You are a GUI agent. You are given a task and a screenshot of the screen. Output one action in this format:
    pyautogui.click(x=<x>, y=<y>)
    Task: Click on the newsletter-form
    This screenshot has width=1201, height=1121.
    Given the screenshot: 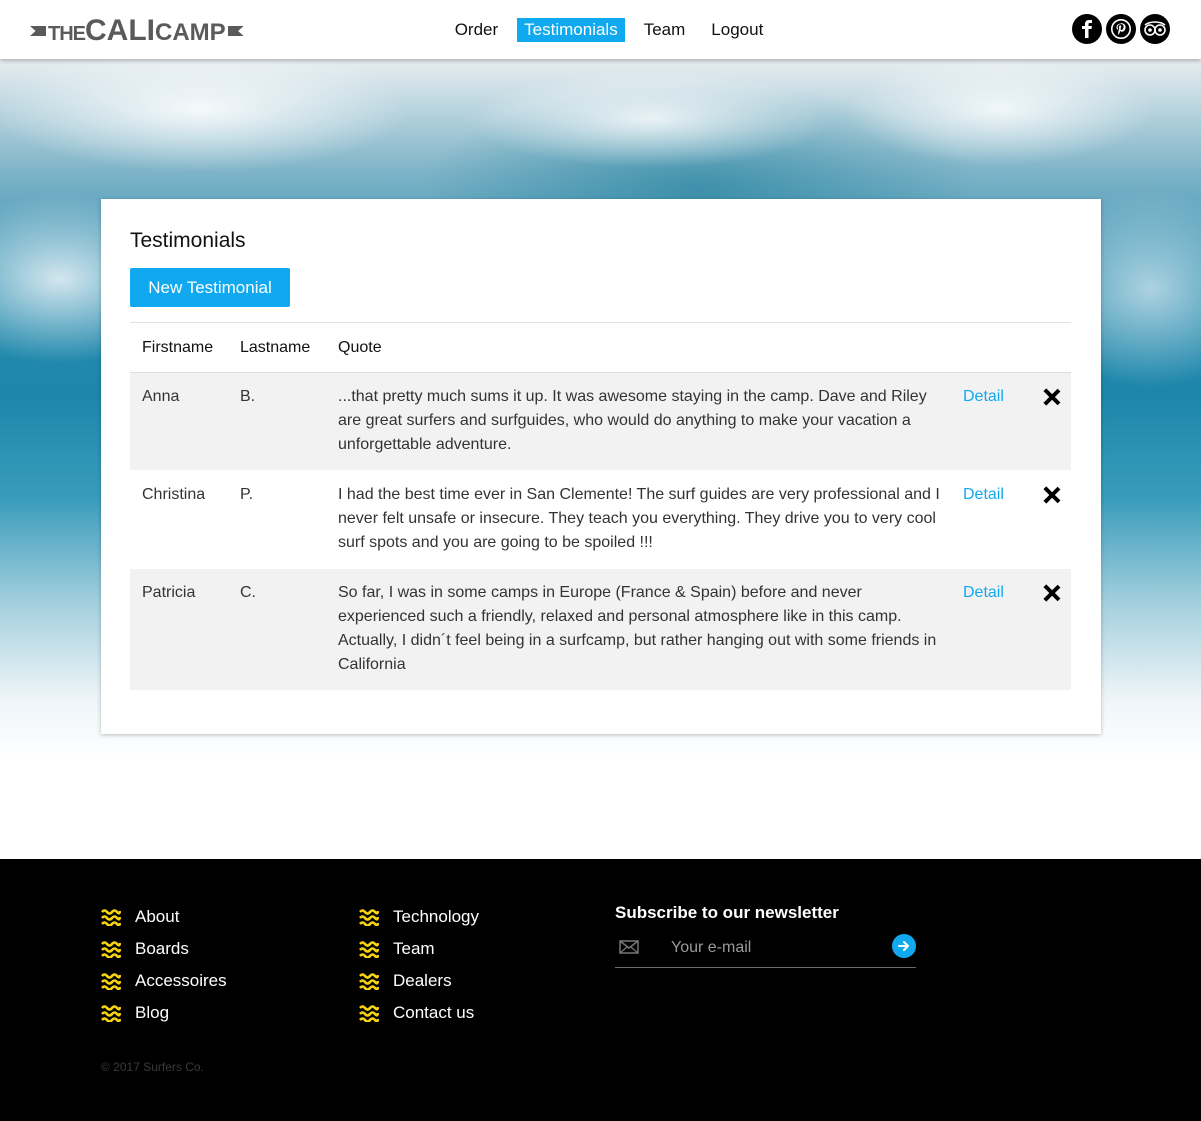 What is the action you would take?
    pyautogui.click(x=765, y=949)
    